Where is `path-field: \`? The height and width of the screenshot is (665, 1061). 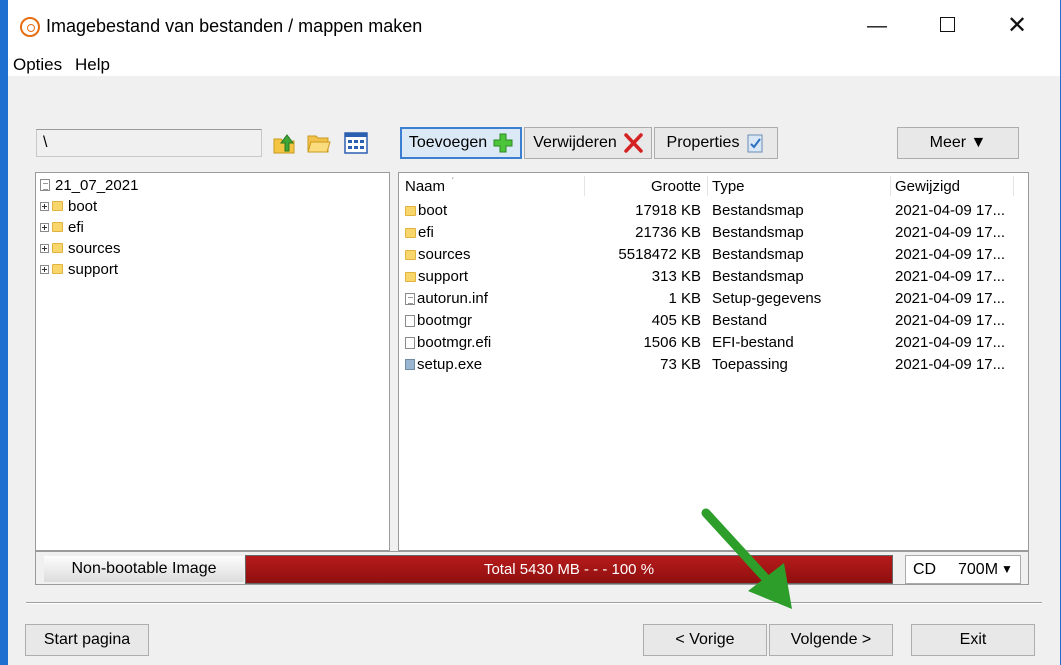 path-field: \ is located at coordinates (149, 143).